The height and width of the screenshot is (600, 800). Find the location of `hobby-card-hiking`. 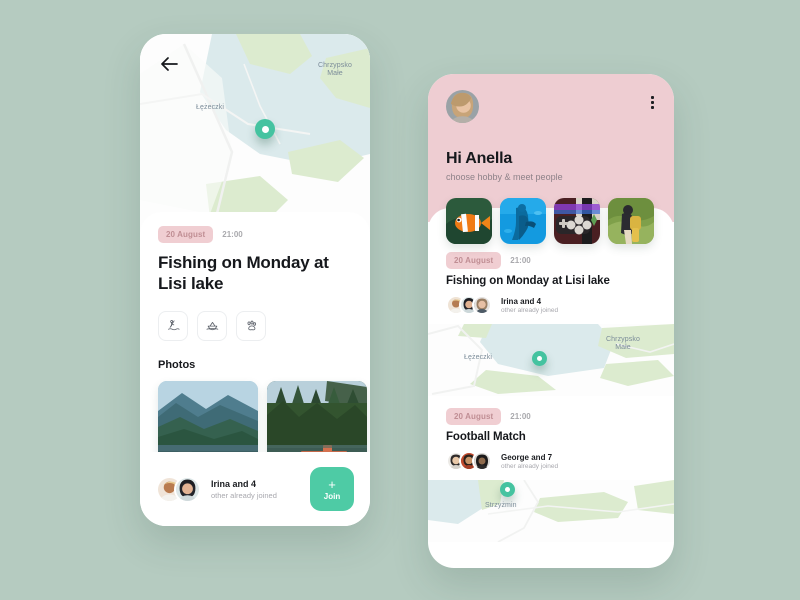

hobby-card-hiking is located at coordinates (631, 221).